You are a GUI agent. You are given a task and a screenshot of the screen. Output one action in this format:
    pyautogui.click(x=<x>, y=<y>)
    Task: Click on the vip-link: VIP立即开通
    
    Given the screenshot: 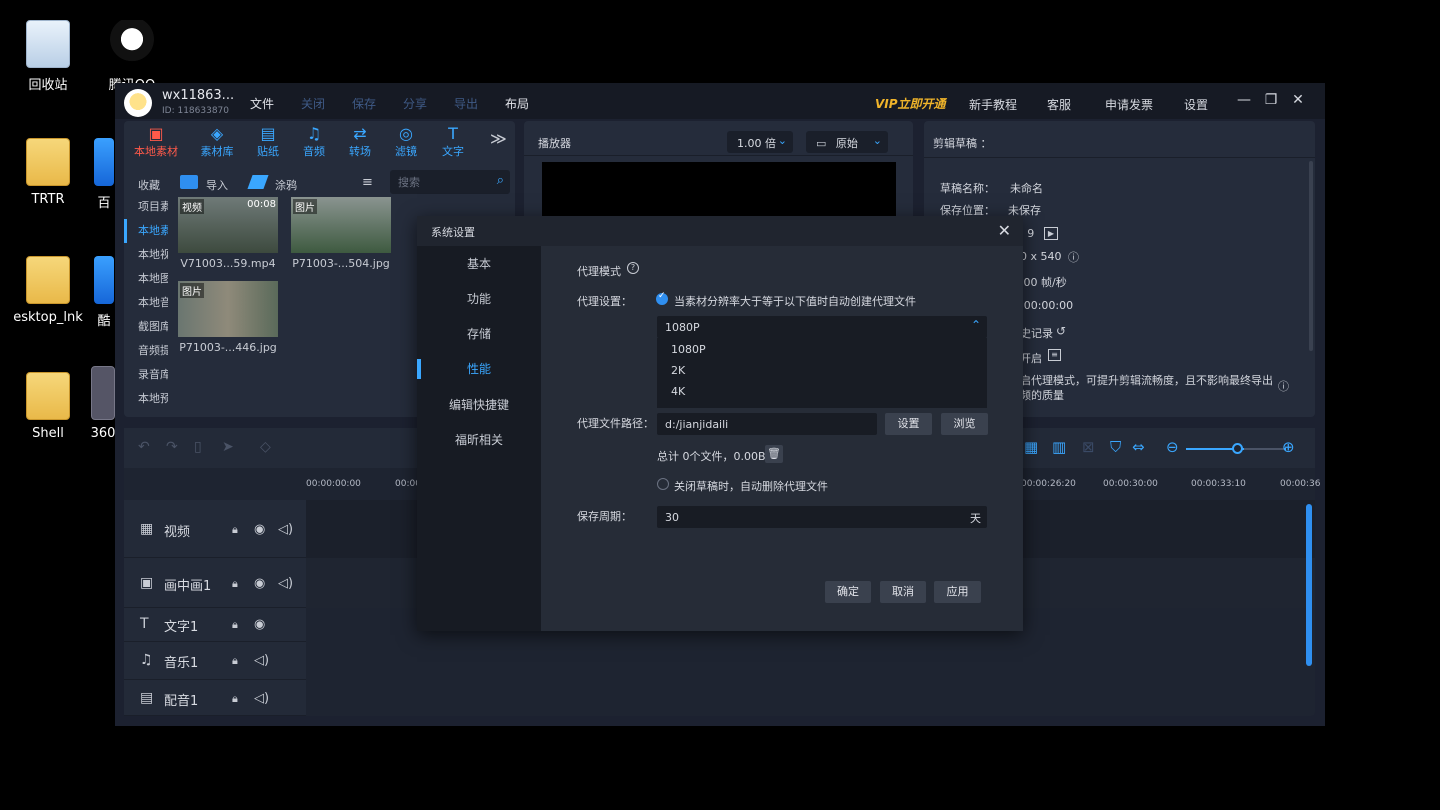 What is the action you would take?
    pyautogui.click(x=910, y=103)
    